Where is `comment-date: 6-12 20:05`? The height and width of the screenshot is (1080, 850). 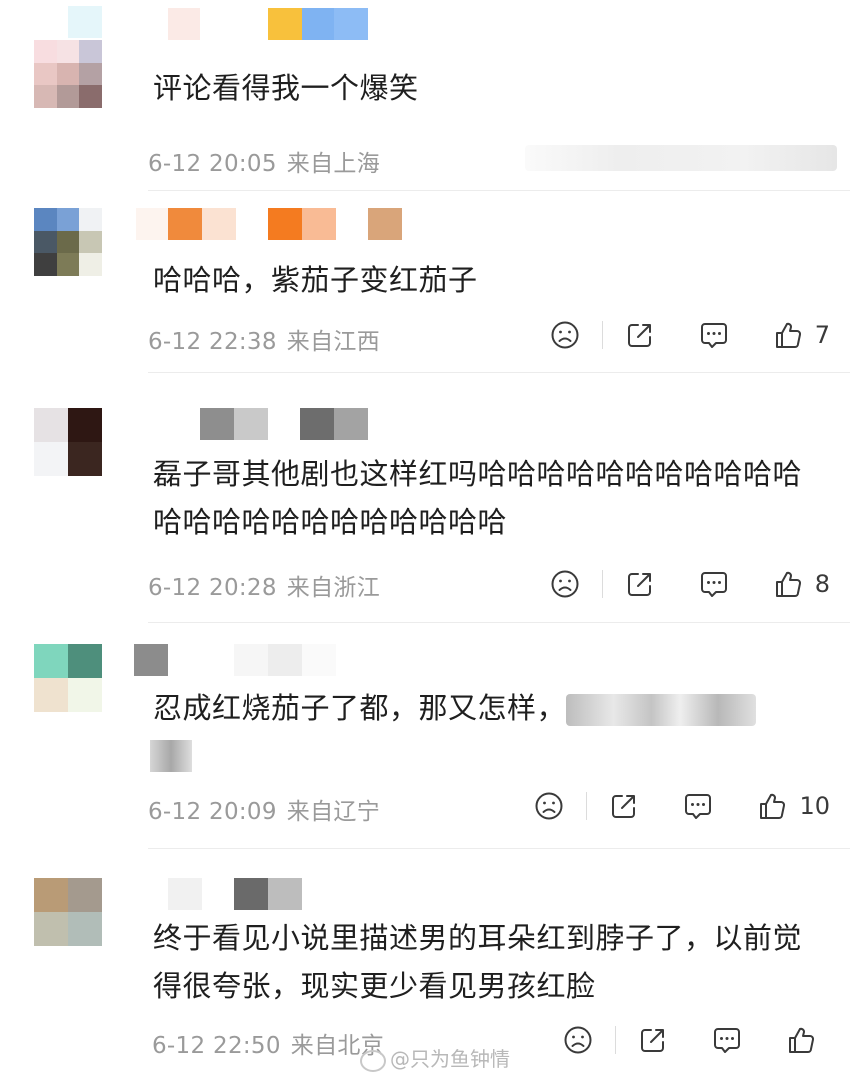 comment-date: 6-12 20:05 is located at coordinates (212, 164).